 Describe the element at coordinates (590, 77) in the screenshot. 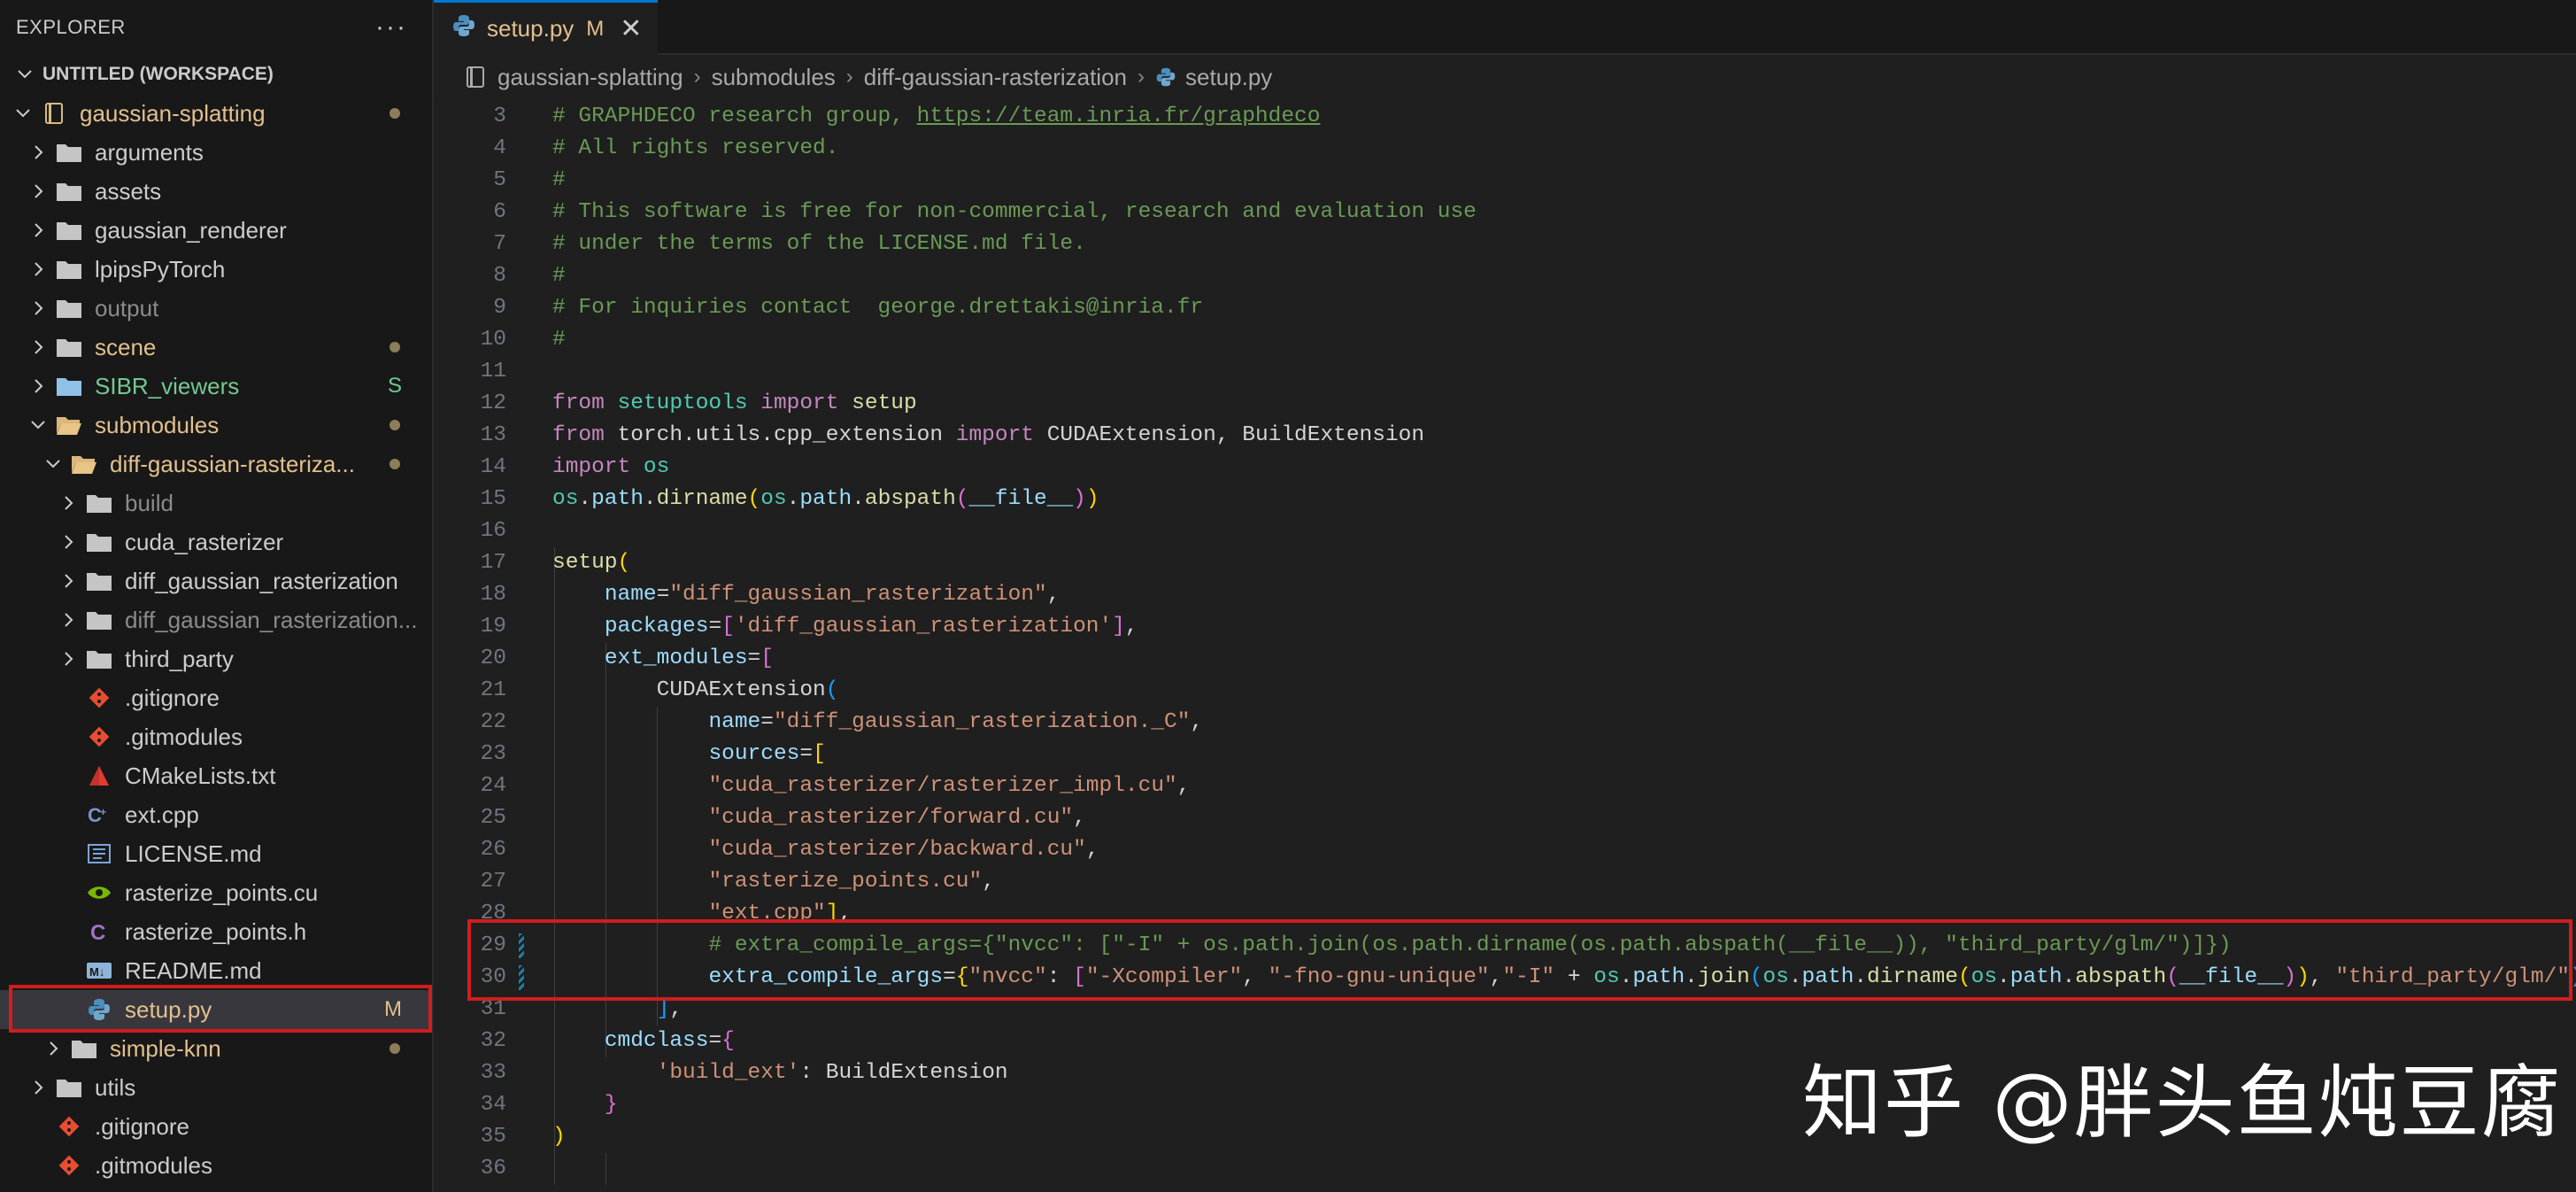

I see `breadcrumb-item-repo: gaussian-splatting` at that location.